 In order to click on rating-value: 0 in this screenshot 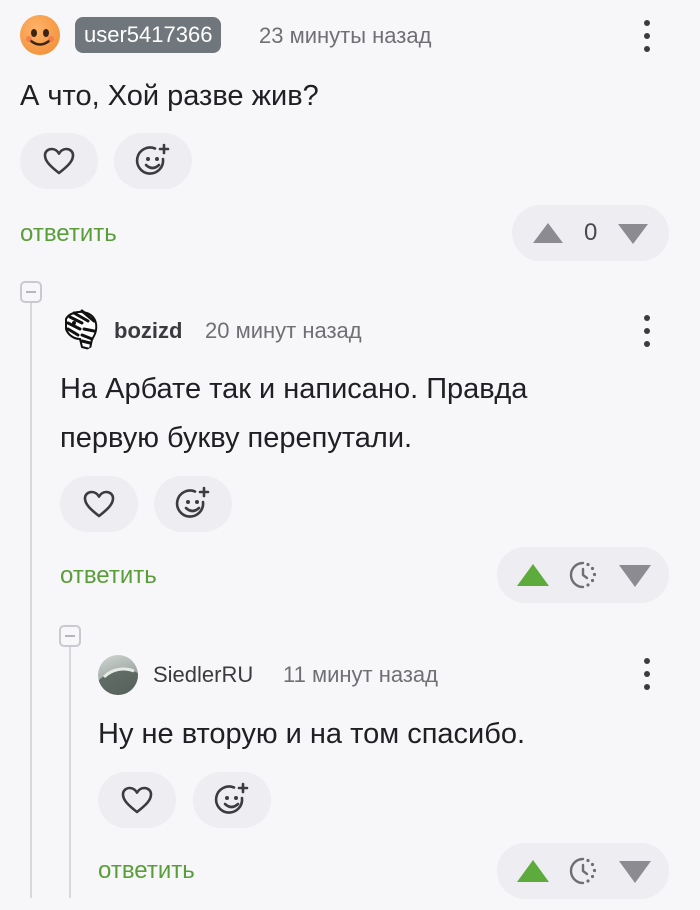, I will do `click(591, 232)`.